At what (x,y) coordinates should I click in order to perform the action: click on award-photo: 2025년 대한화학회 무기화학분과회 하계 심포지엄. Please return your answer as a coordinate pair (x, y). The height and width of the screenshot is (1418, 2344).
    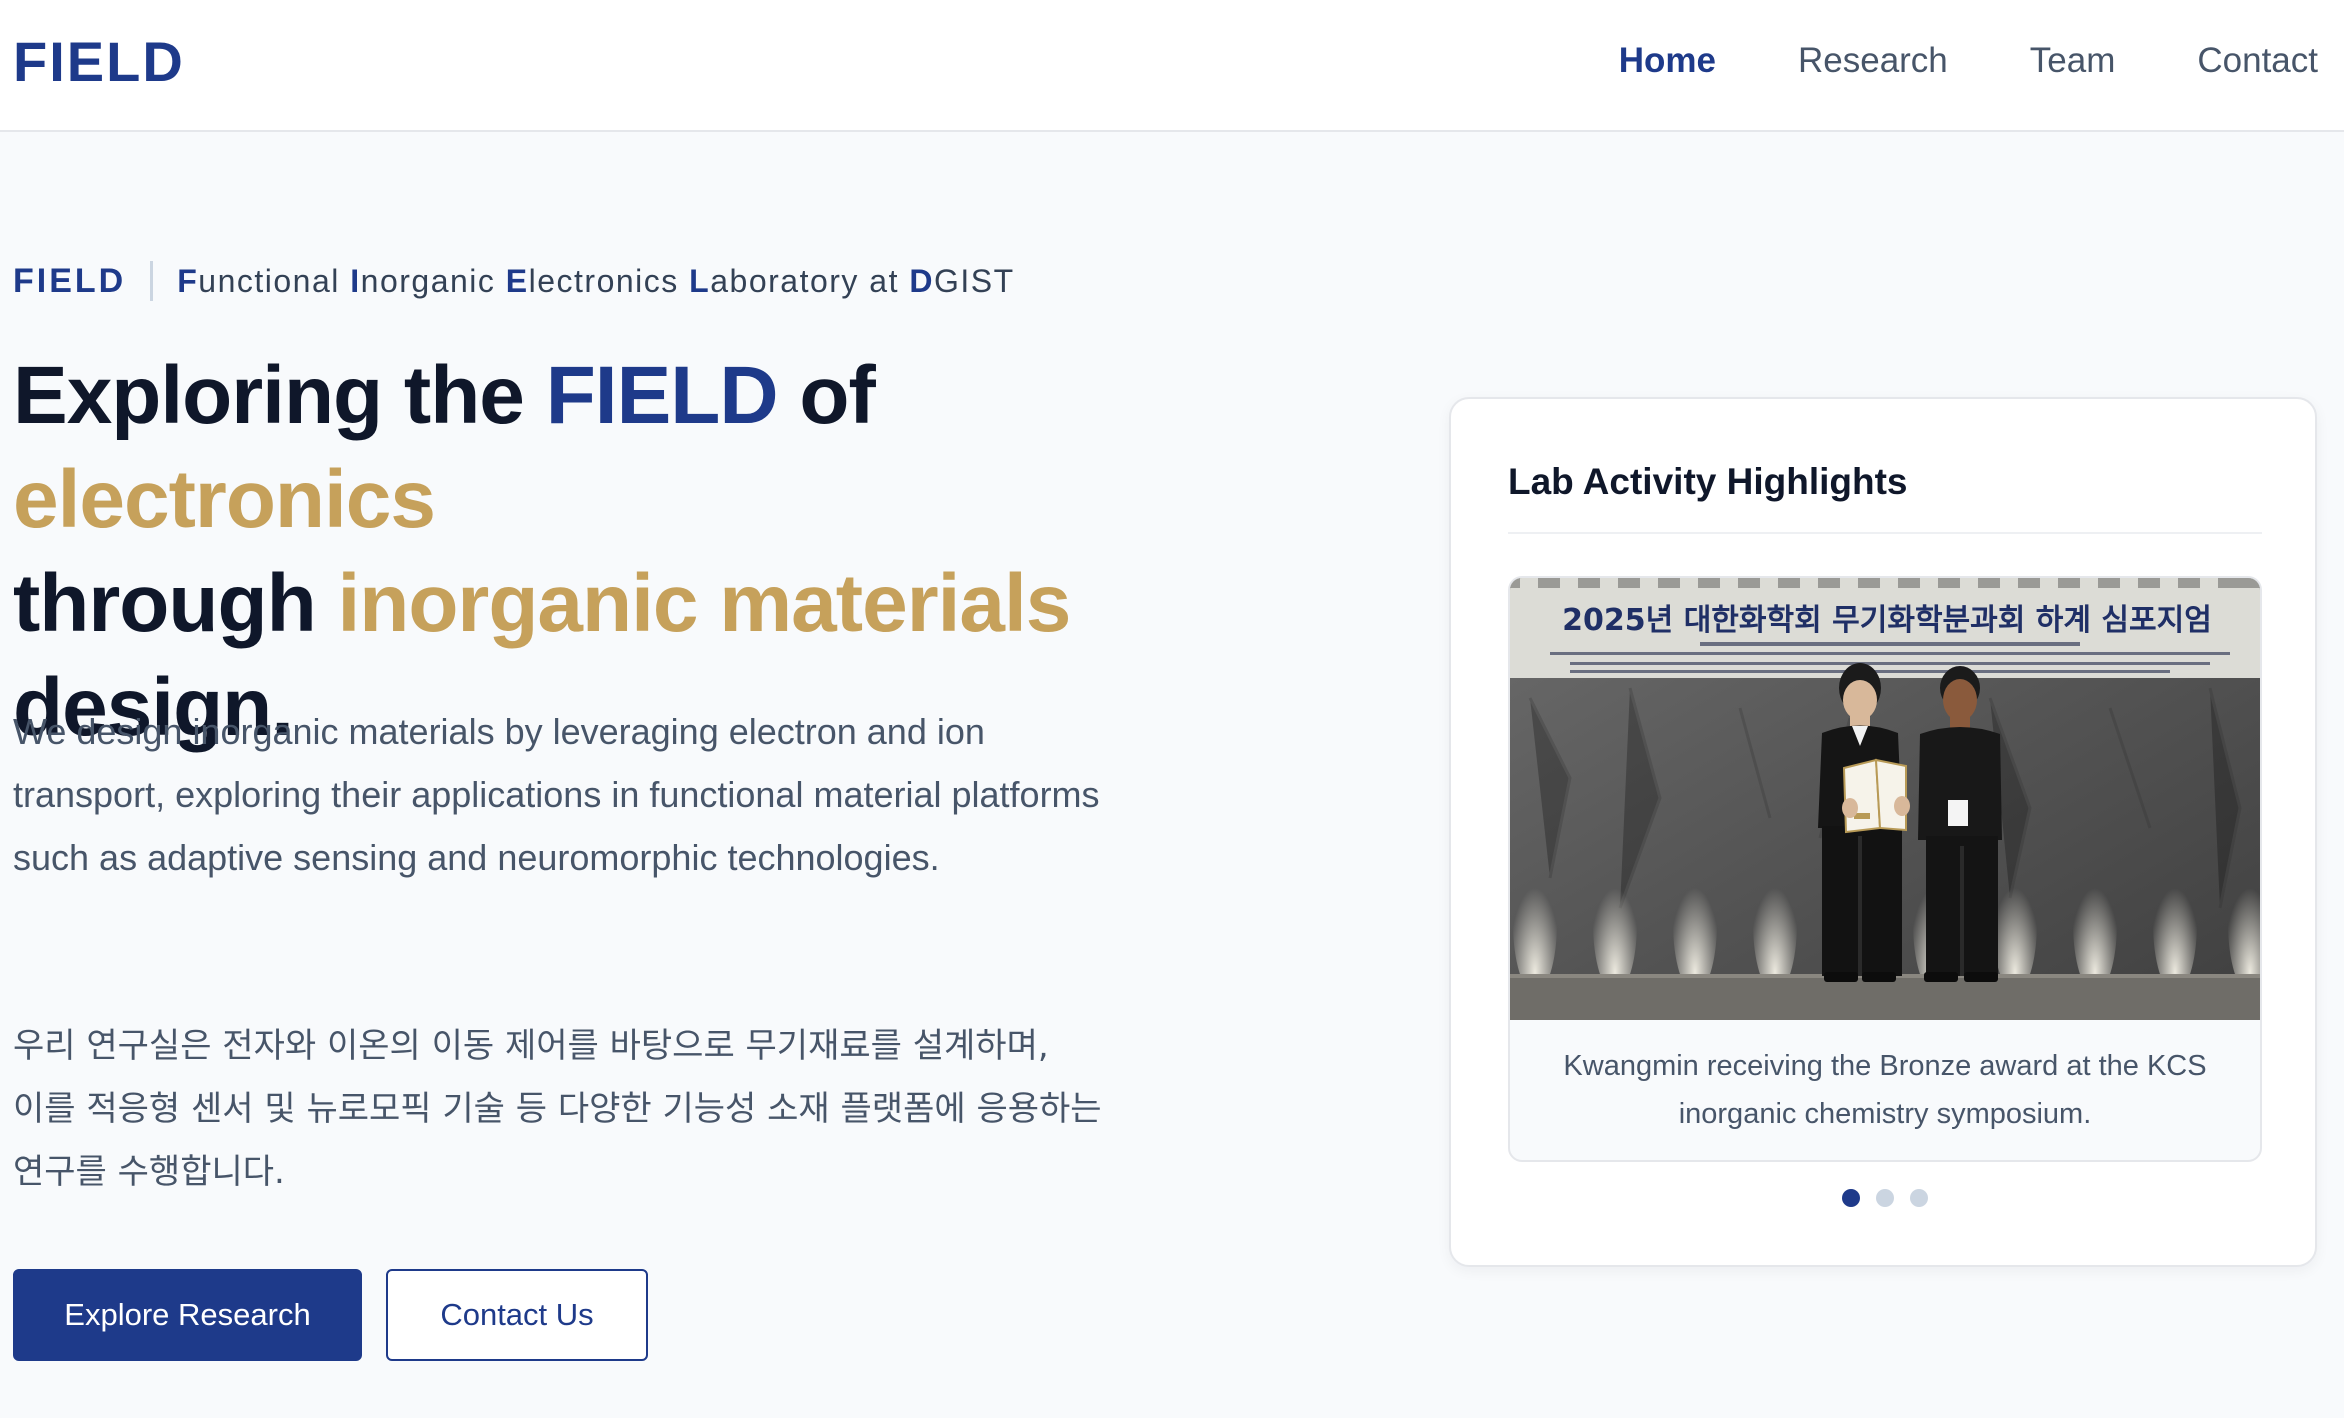
    Looking at the image, I should click on (1885, 799).